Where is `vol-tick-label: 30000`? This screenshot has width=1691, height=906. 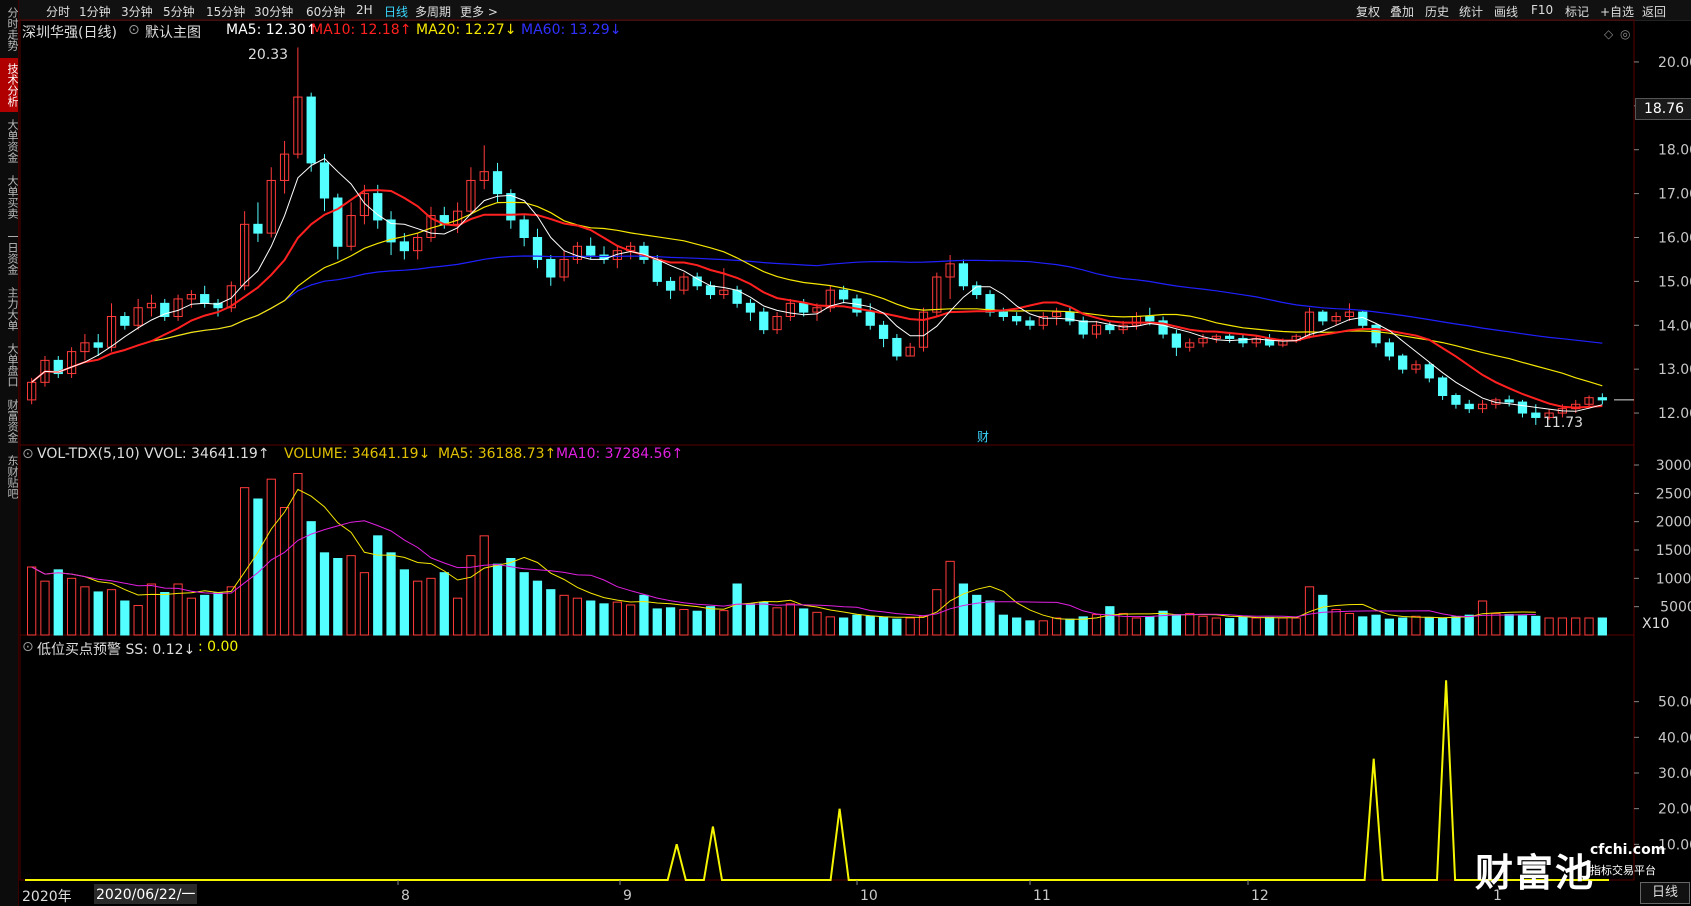 vol-tick-label: 30000 is located at coordinates (1673, 466).